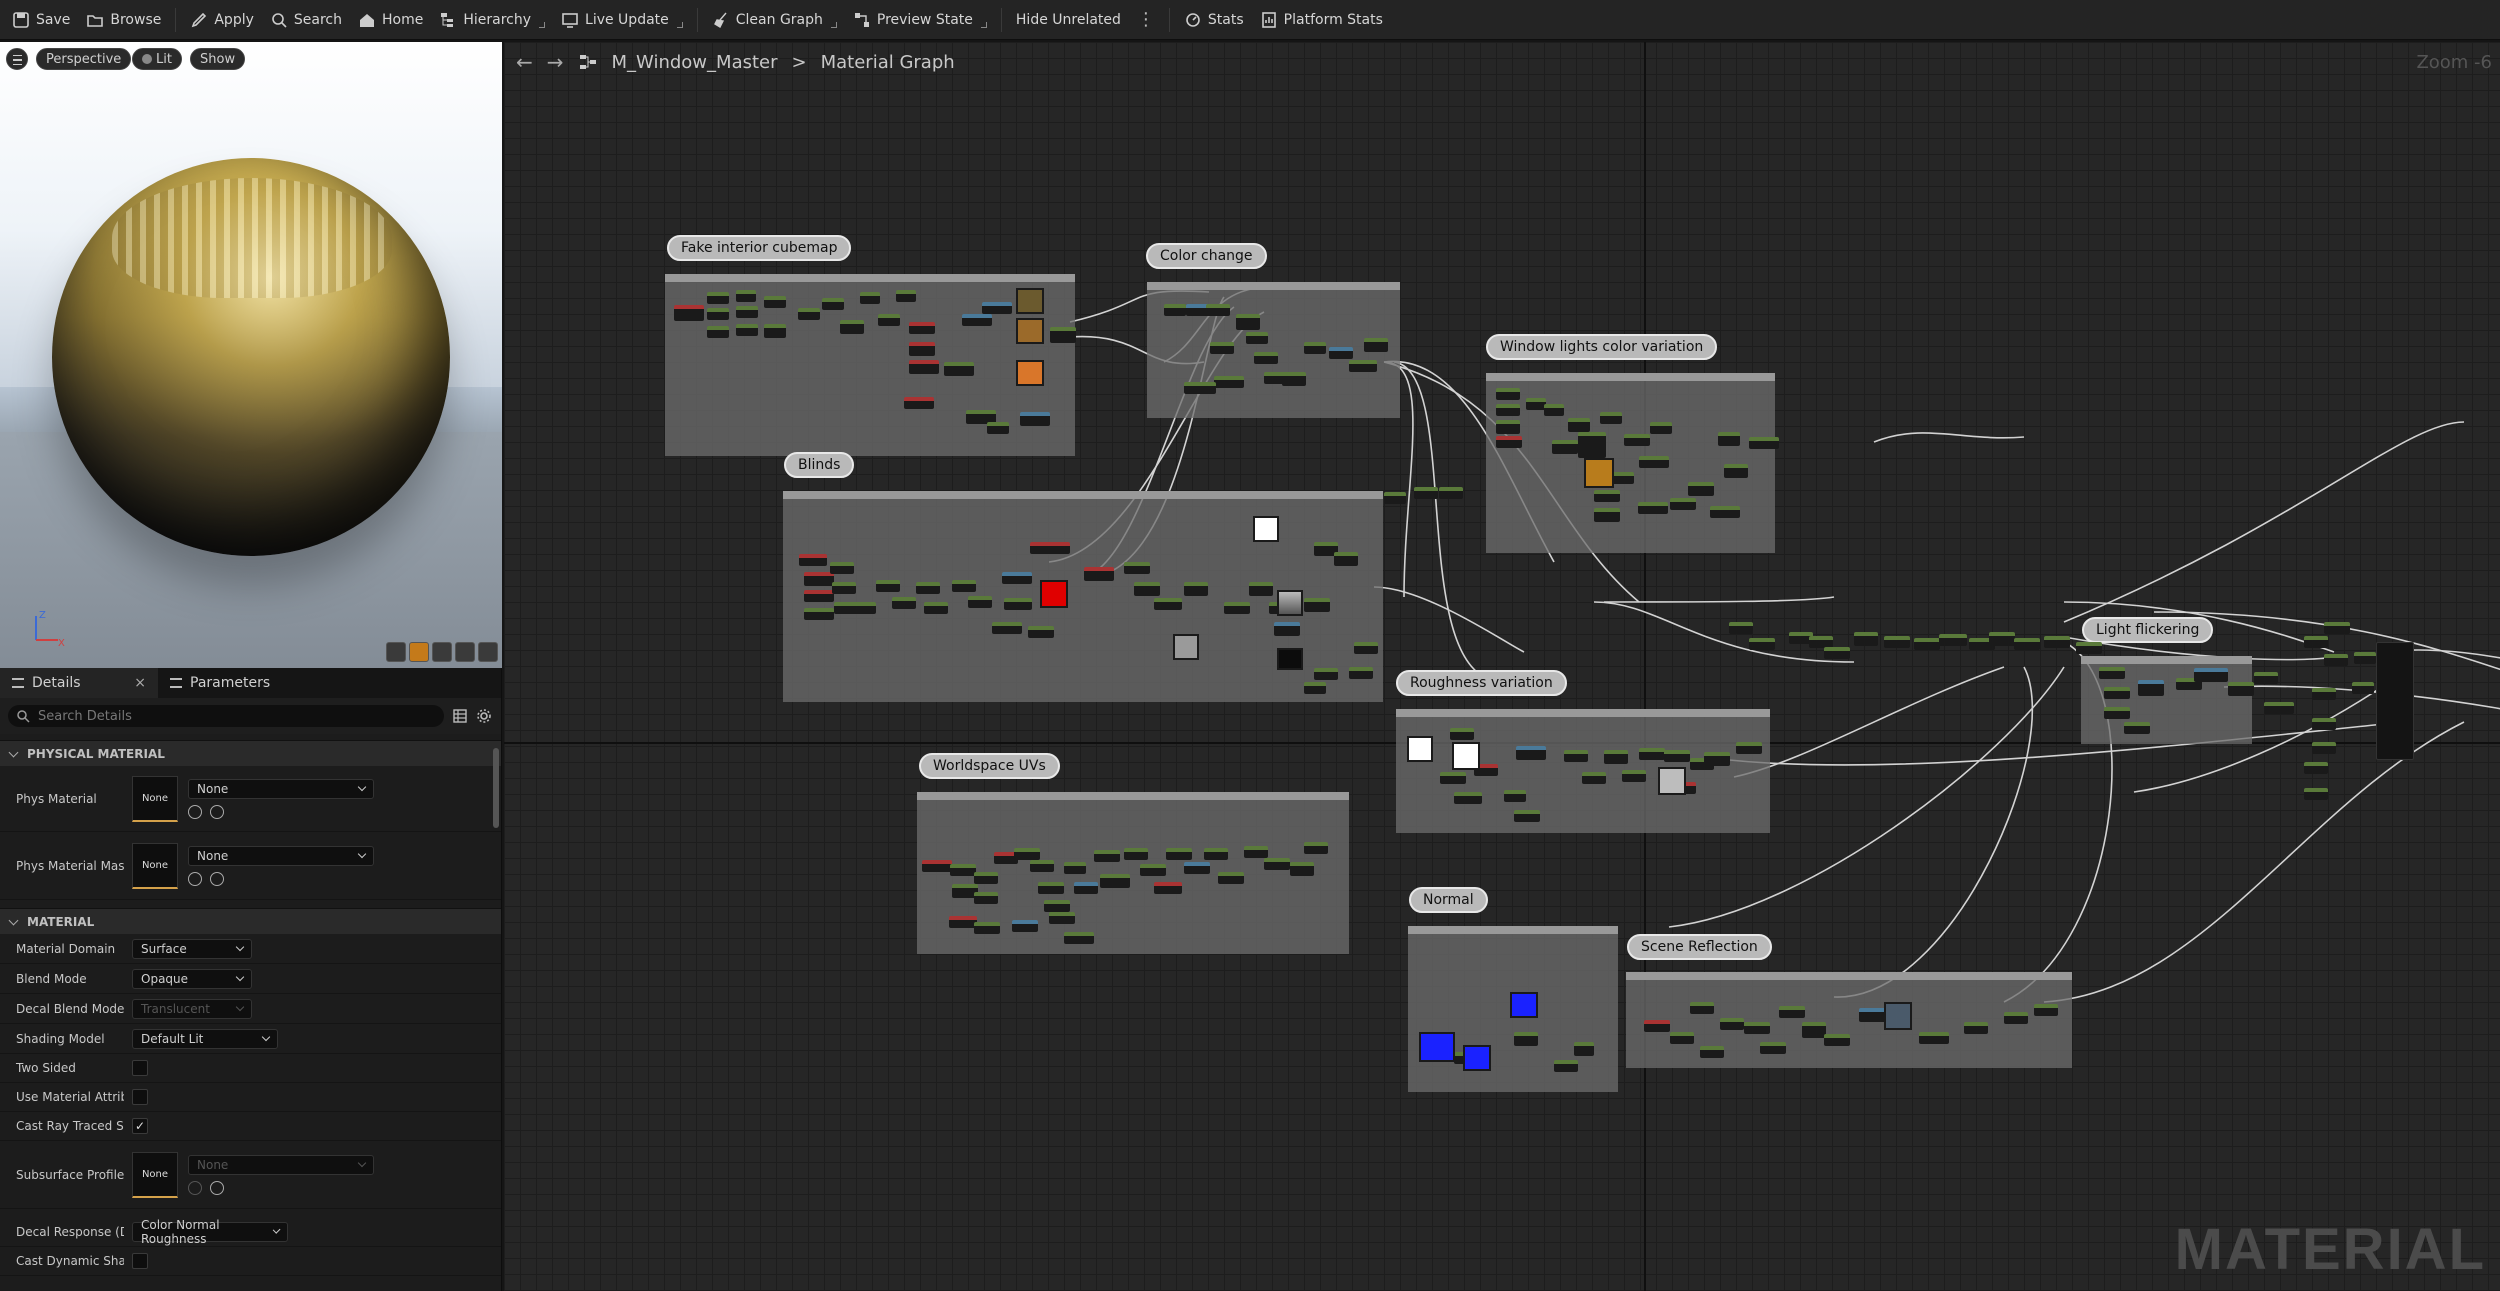  I want to click on texture-sample-swatch, so click(1186, 647).